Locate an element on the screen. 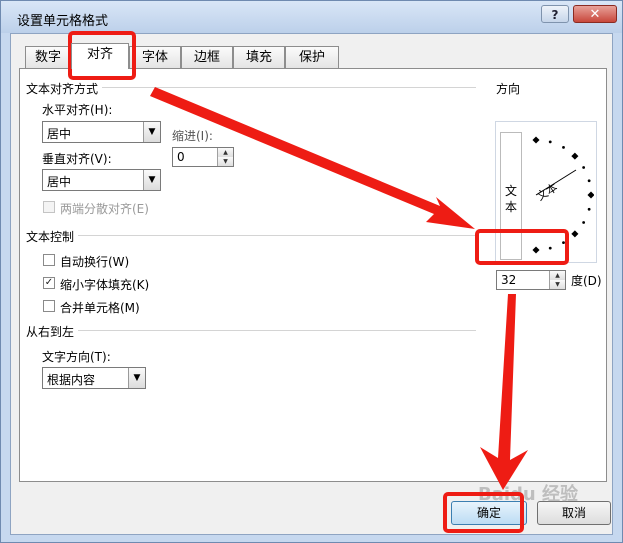 The height and width of the screenshot is (543, 623). tab-protection: 保护 is located at coordinates (312, 57).